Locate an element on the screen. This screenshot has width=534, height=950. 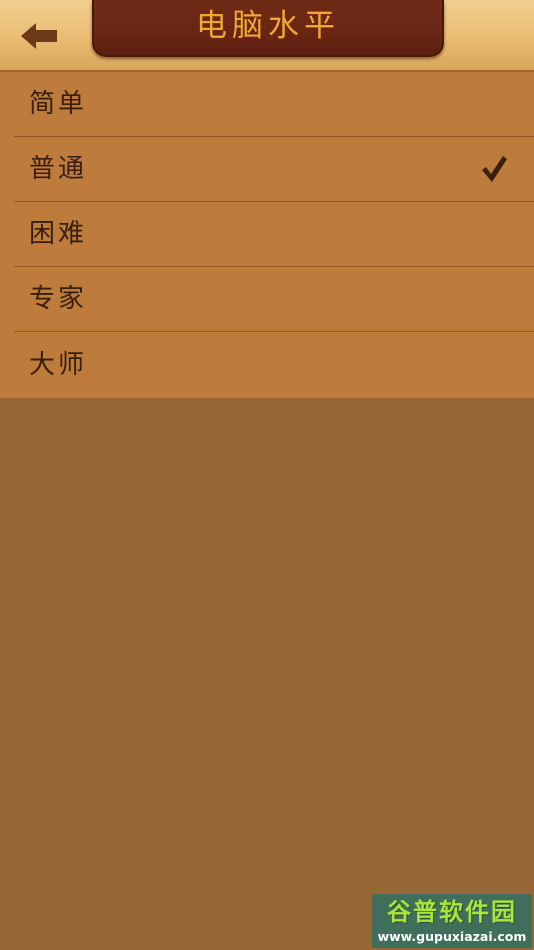
option-label: 简单 is located at coordinates (58, 104).